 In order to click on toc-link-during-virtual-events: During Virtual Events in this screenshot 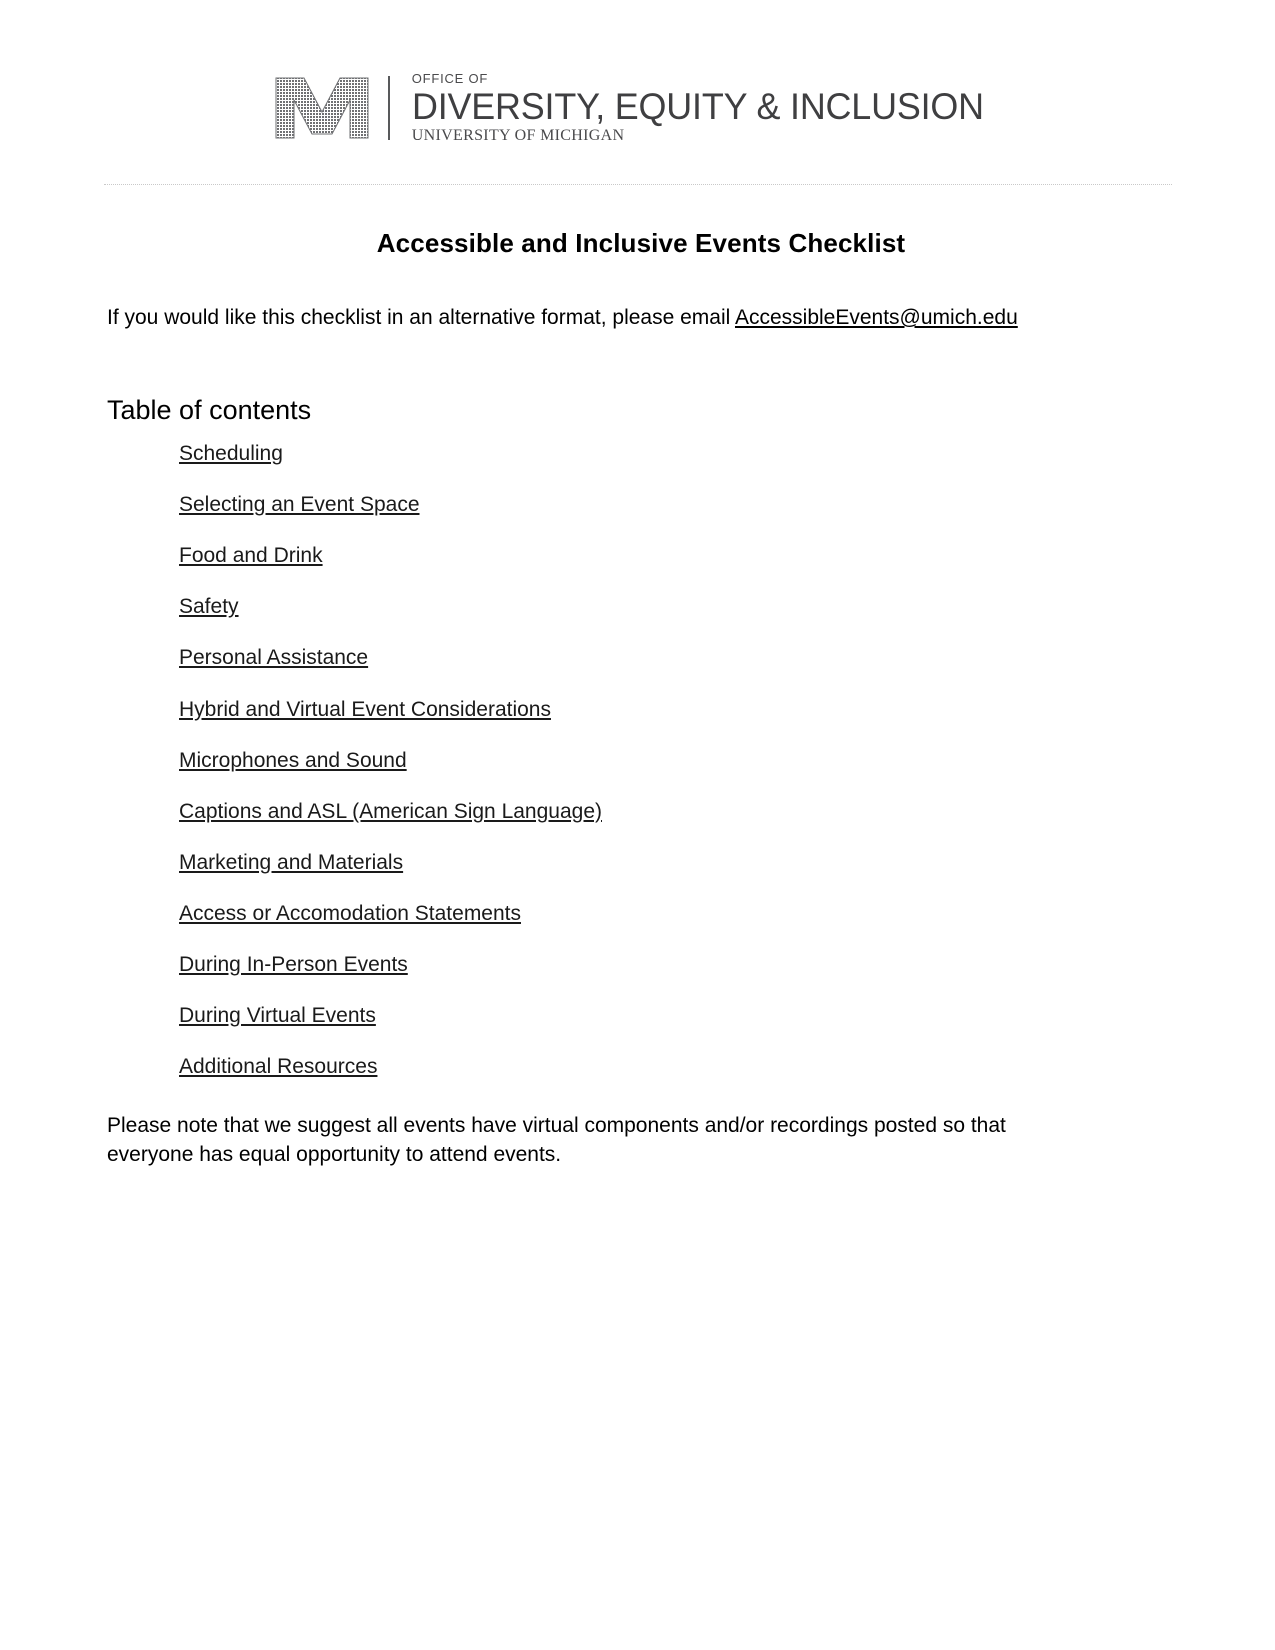, I will do `click(277, 1015)`.